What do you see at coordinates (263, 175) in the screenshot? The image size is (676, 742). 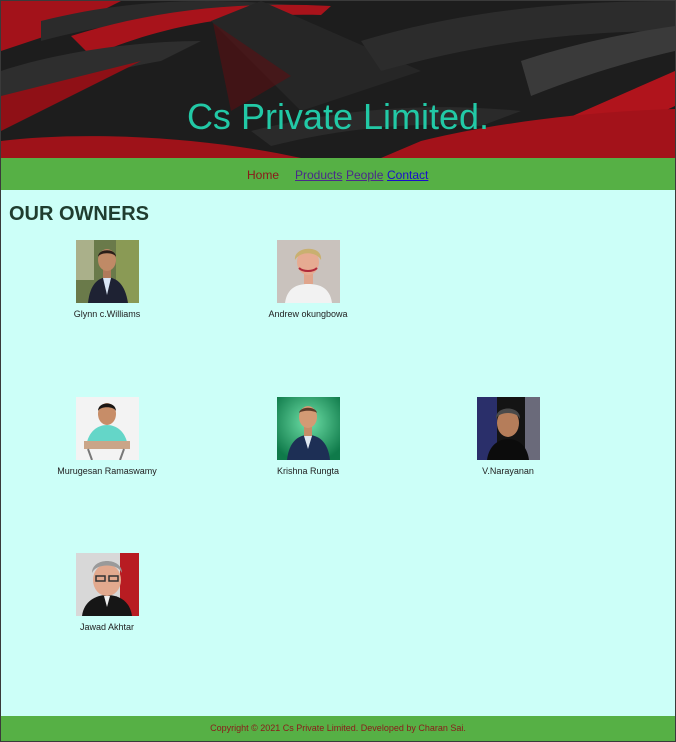 I see `nav-home-link: Home` at bounding box center [263, 175].